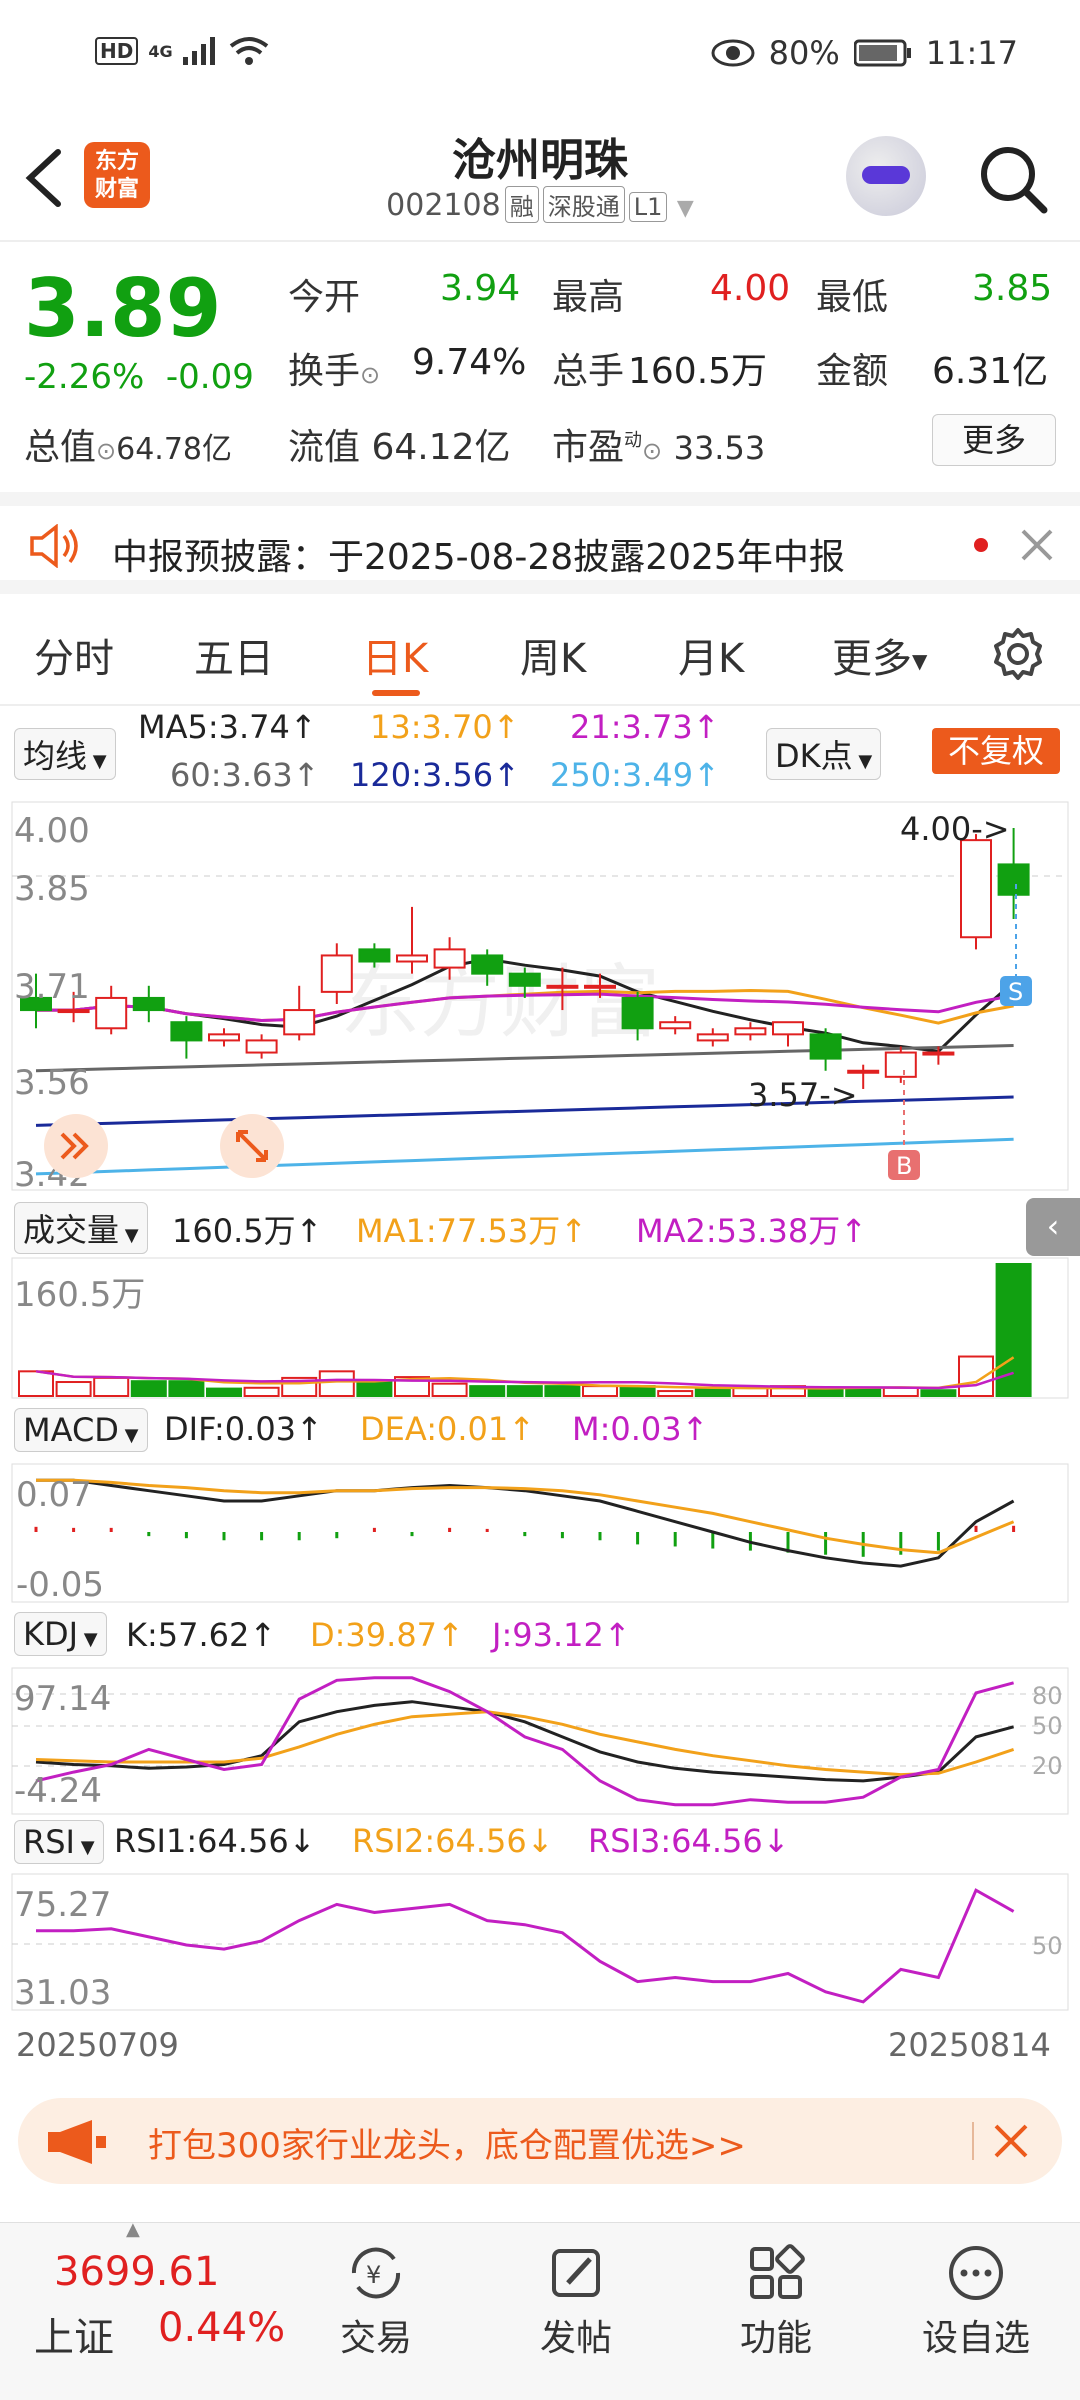  I want to click on gear-icon, so click(1018, 654).